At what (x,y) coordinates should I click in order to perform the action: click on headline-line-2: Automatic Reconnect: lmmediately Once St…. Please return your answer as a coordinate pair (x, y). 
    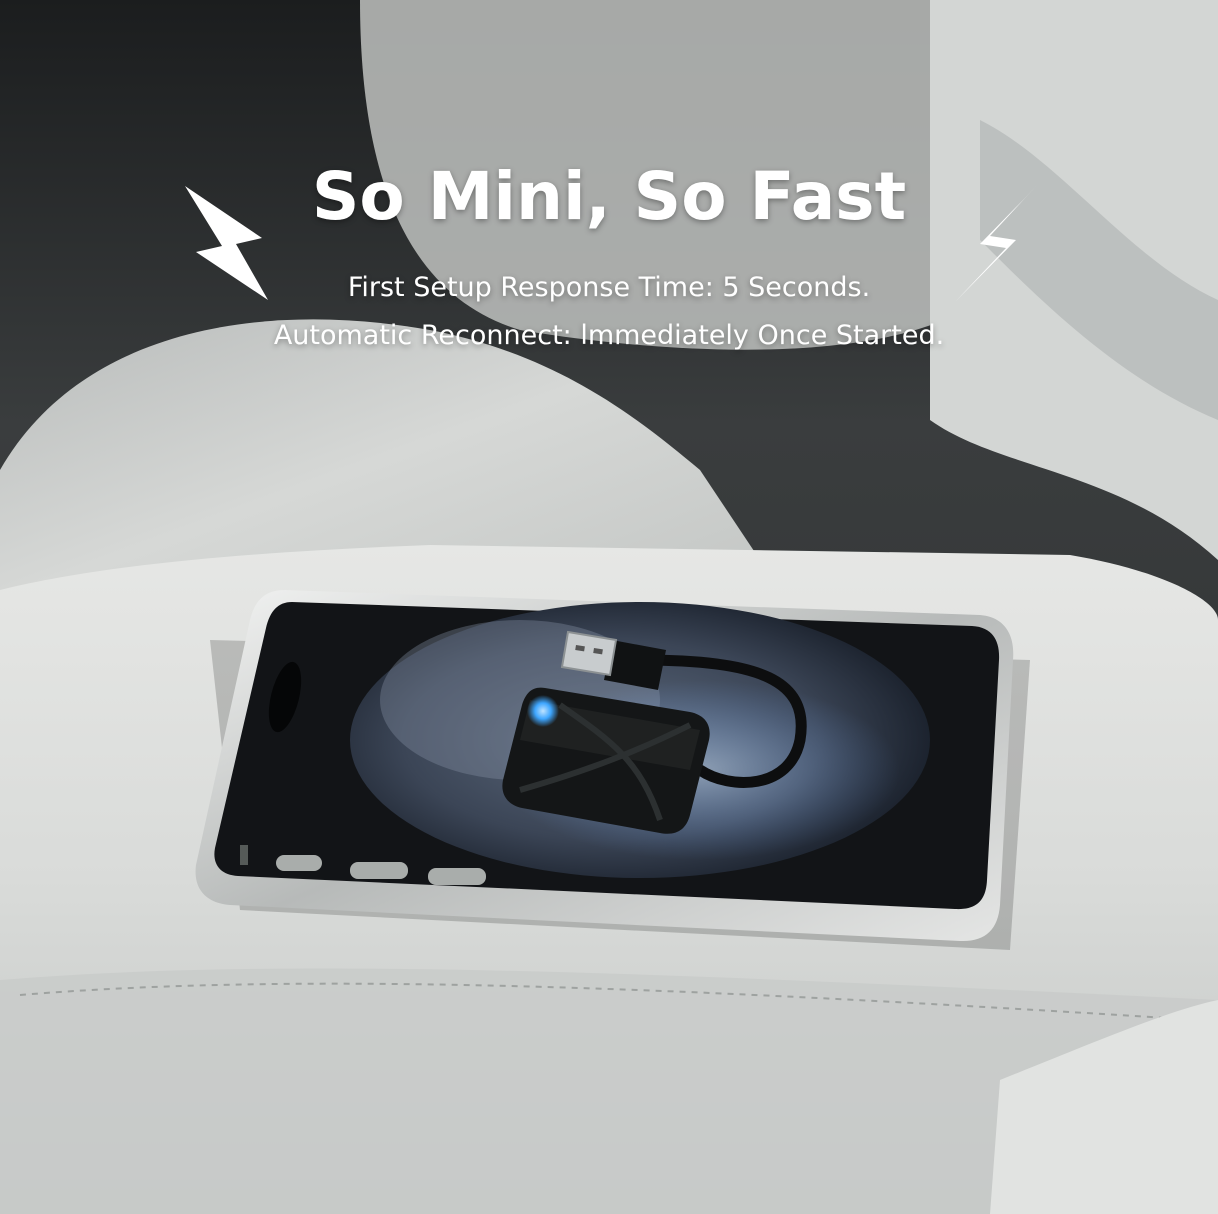
    Looking at the image, I should click on (609, 335).